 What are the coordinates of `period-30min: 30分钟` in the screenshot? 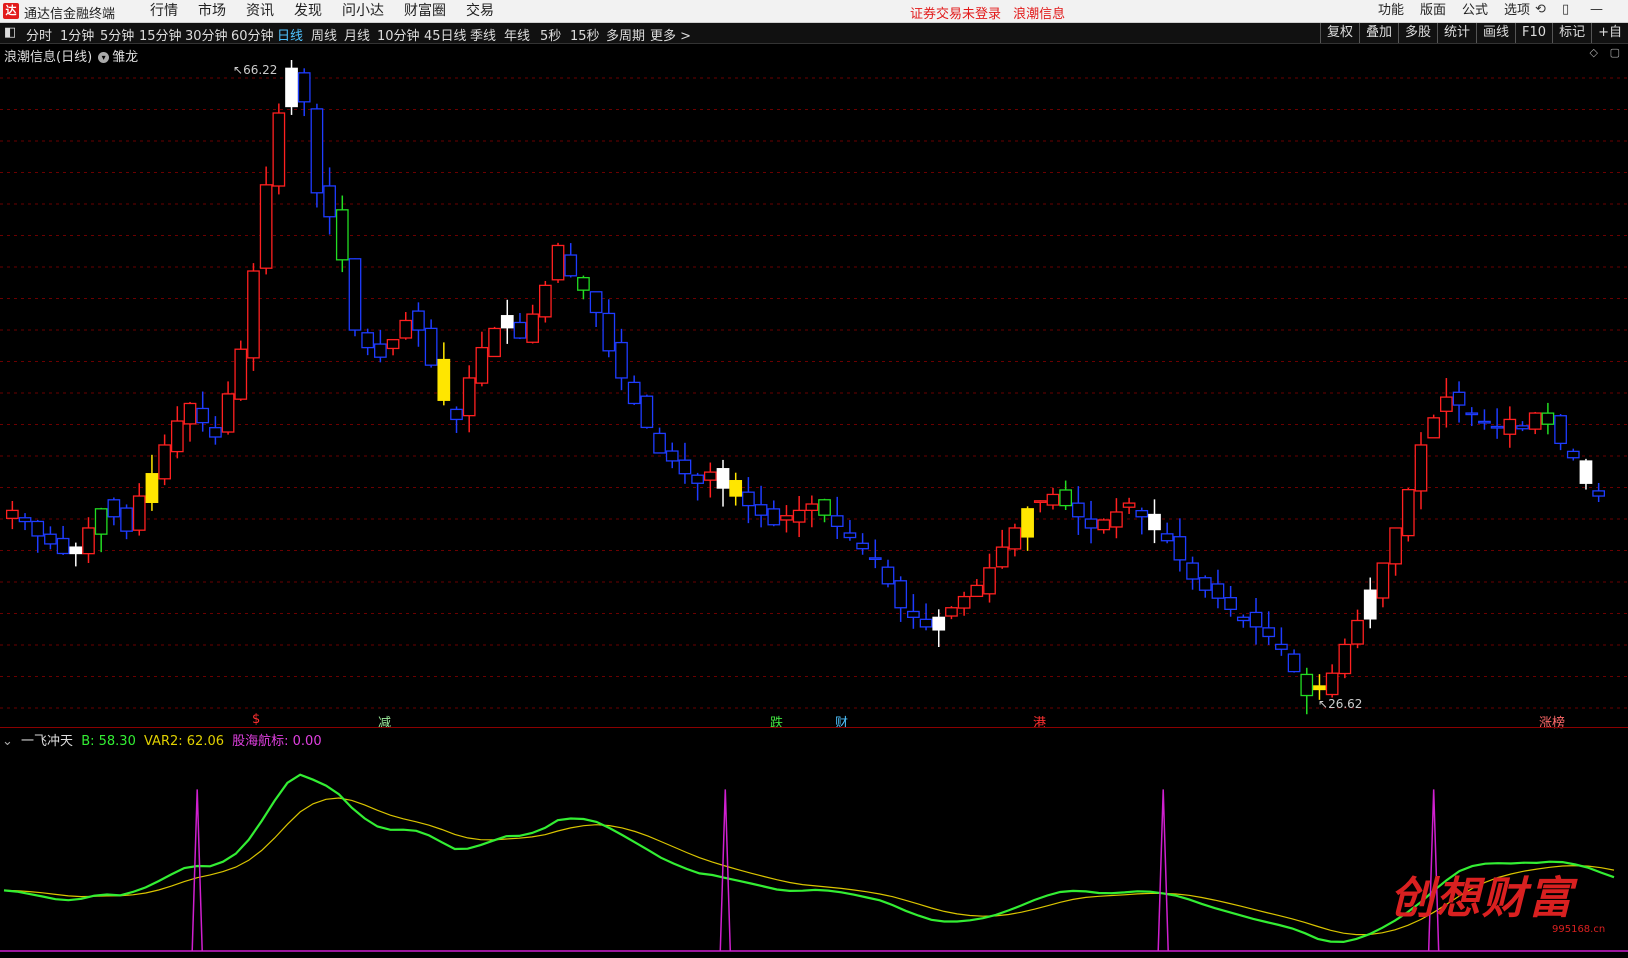 It's located at (206, 34).